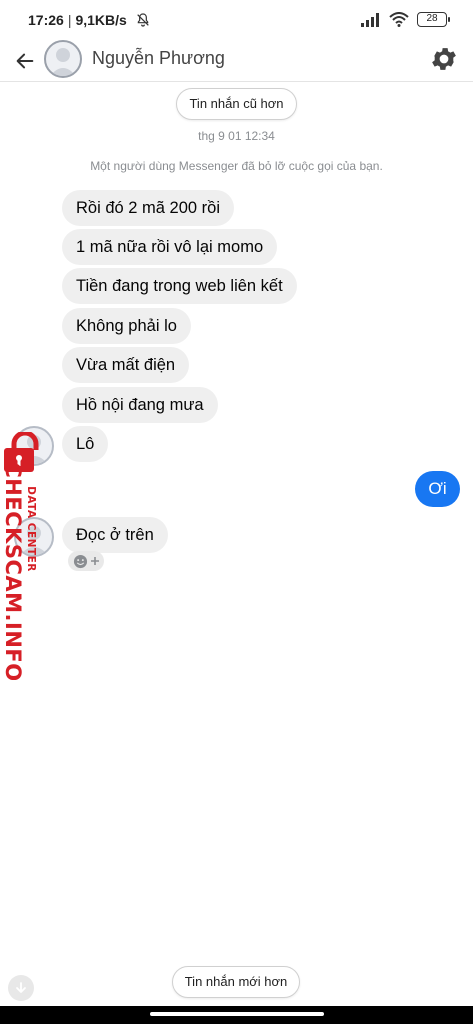 The image size is (473, 1024). I want to click on back-arrow-icon, so click(25, 61).